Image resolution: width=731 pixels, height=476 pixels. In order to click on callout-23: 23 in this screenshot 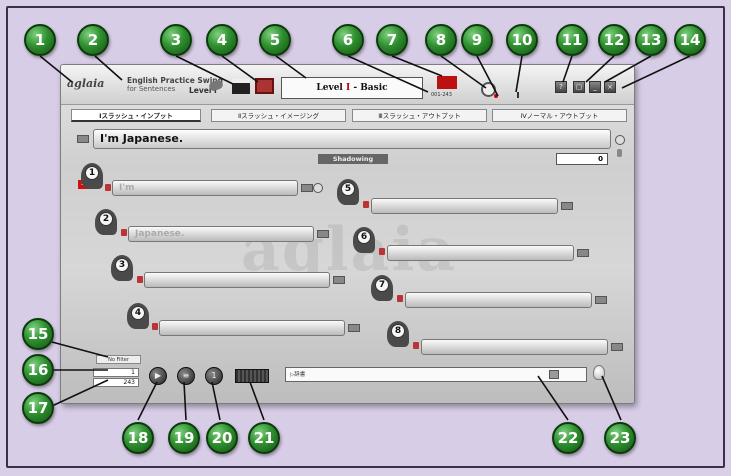, I will do `click(620, 438)`.